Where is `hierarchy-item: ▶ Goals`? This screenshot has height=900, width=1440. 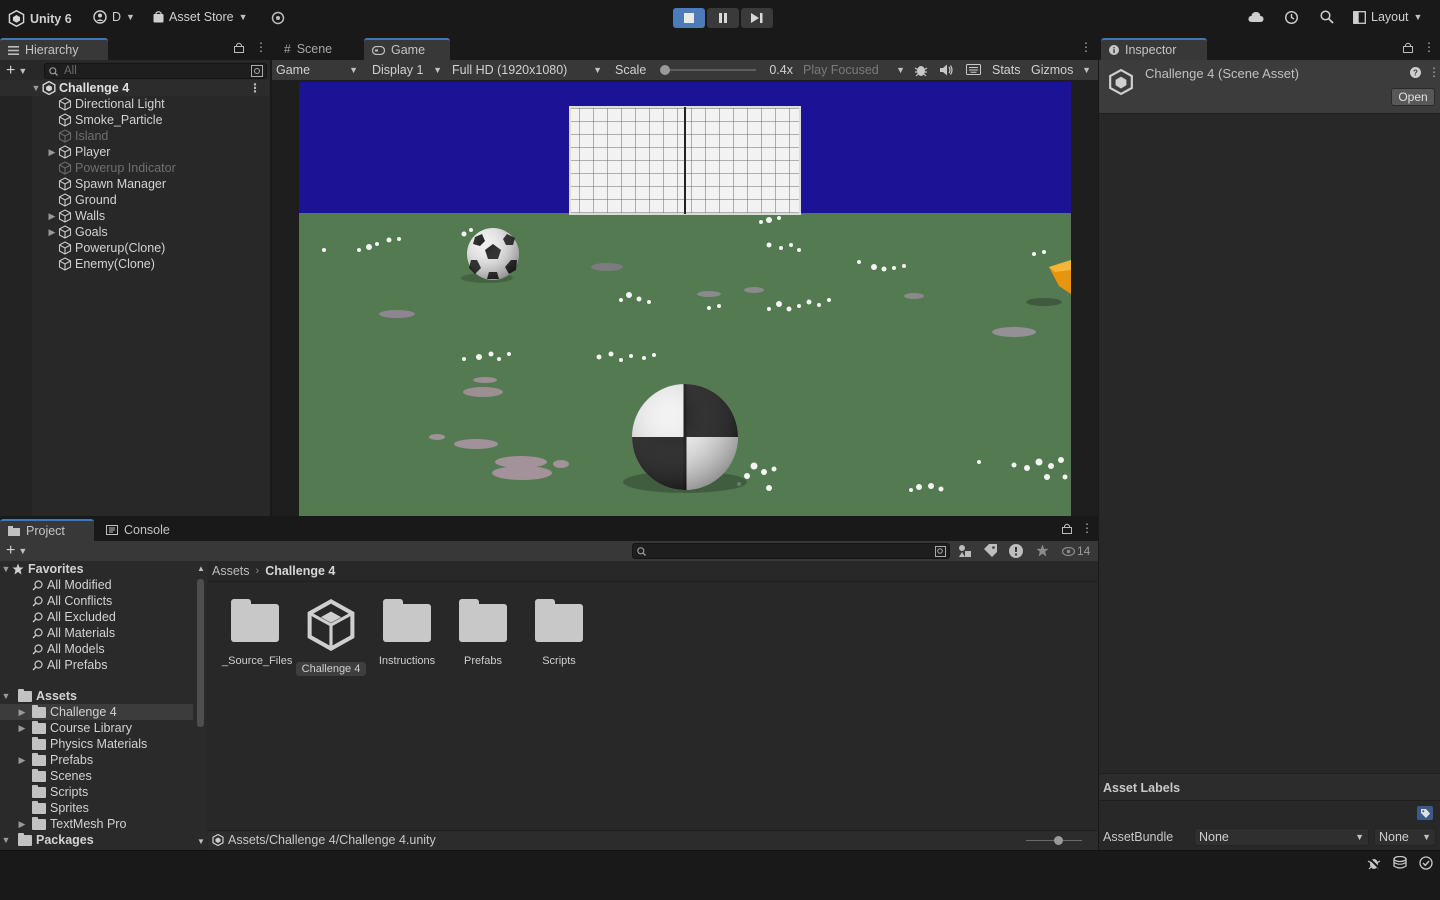
hierarchy-item: ▶ Goals is located at coordinates (134, 232).